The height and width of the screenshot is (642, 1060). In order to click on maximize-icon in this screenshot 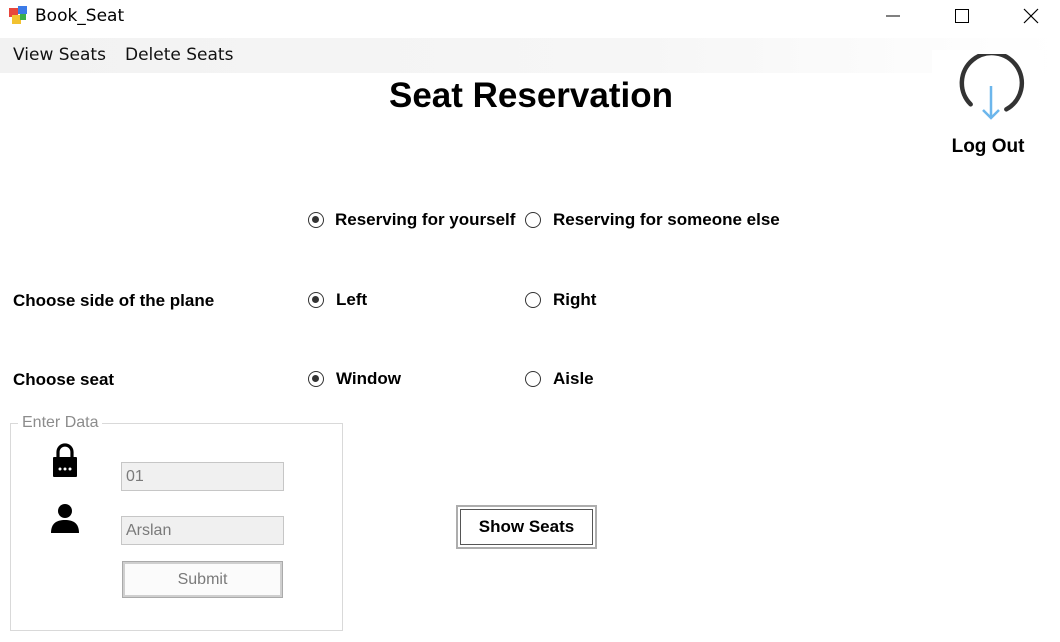, I will do `click(962, 16)`.